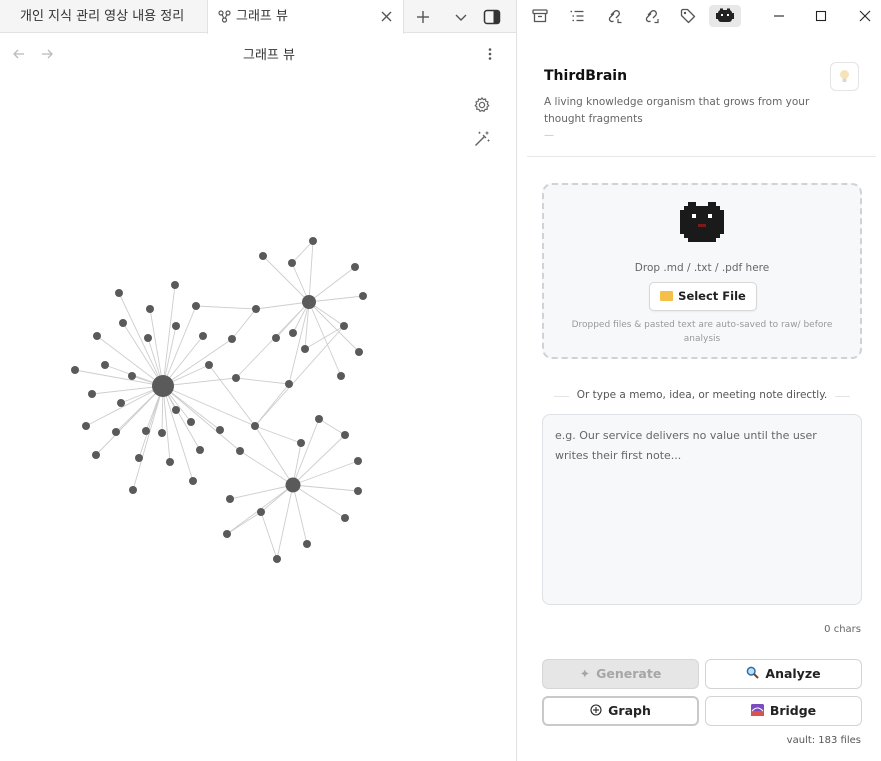 This screenshot has width=881, height=761. I want to click on backlinks-button, so click(614, 16).